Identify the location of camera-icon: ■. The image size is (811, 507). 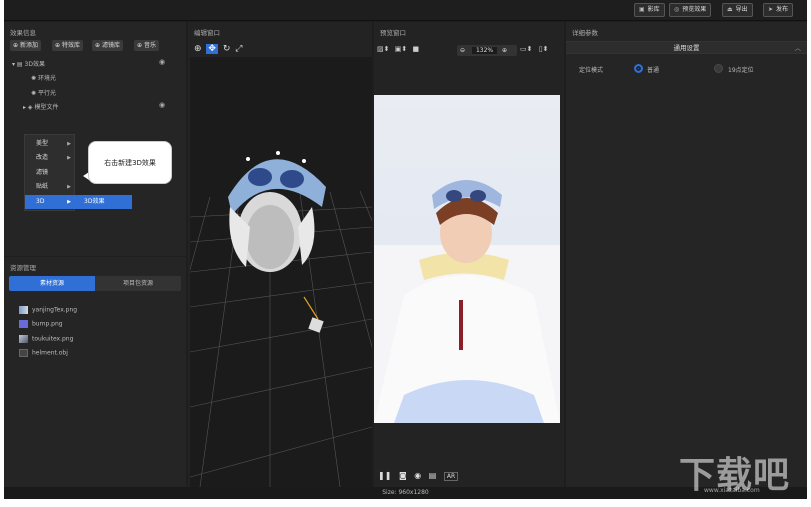
(415, 49).